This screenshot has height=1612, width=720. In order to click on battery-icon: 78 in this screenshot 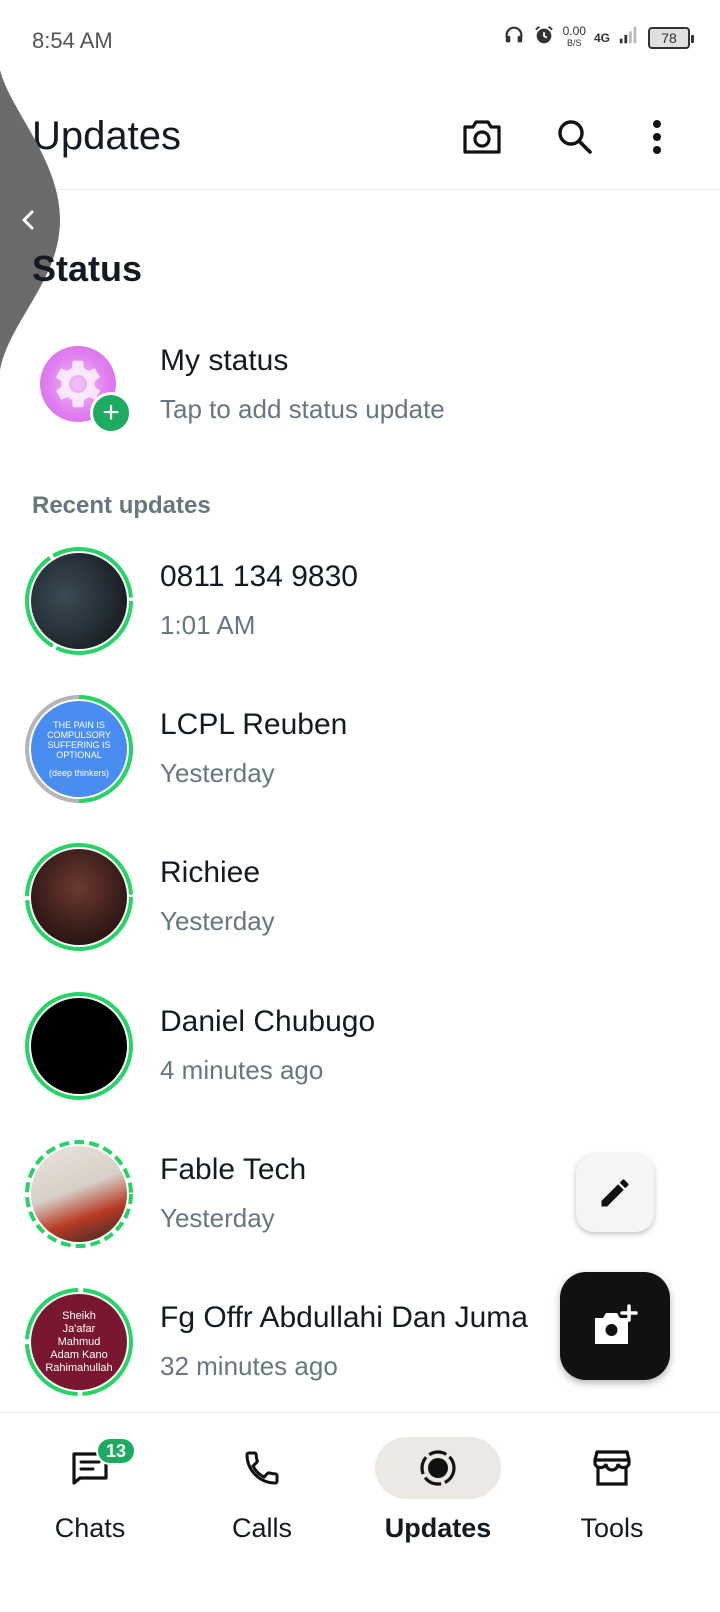, I will do `click(671, 37)`.